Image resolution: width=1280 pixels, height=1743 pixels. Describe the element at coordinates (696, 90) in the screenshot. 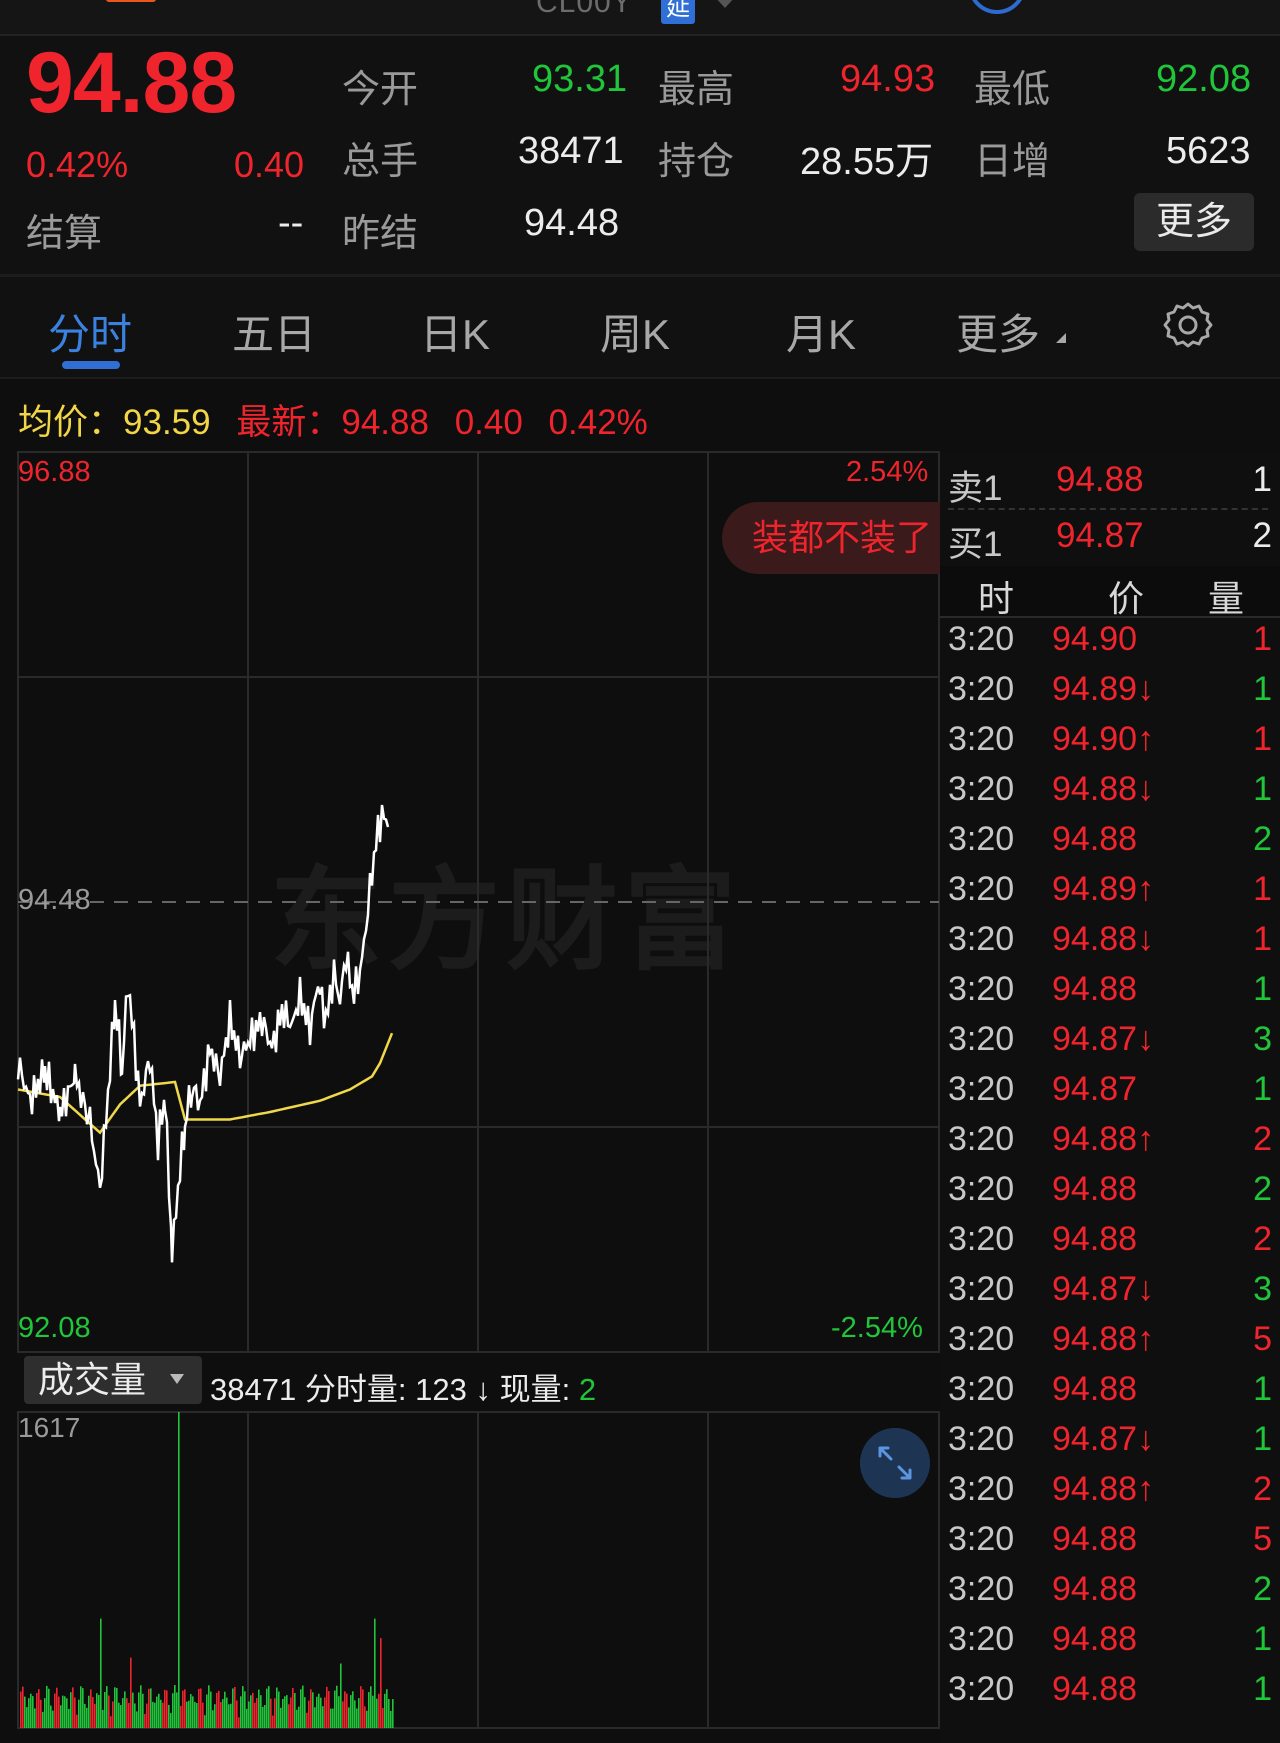

I see `high-label: 最高` at that location.